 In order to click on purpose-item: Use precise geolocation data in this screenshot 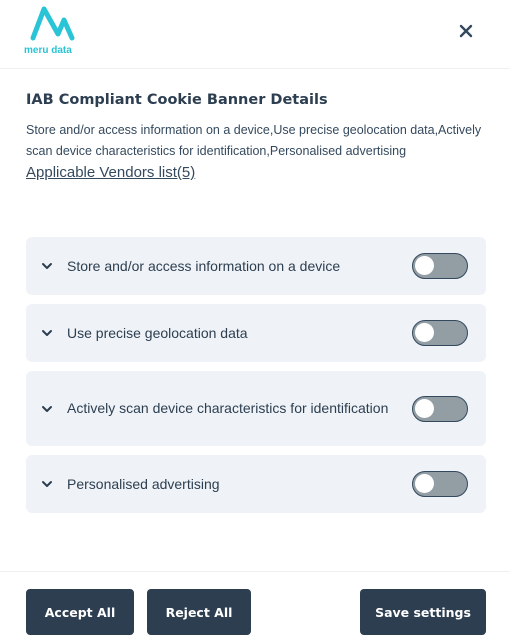, I will do `click(256, 333)`.